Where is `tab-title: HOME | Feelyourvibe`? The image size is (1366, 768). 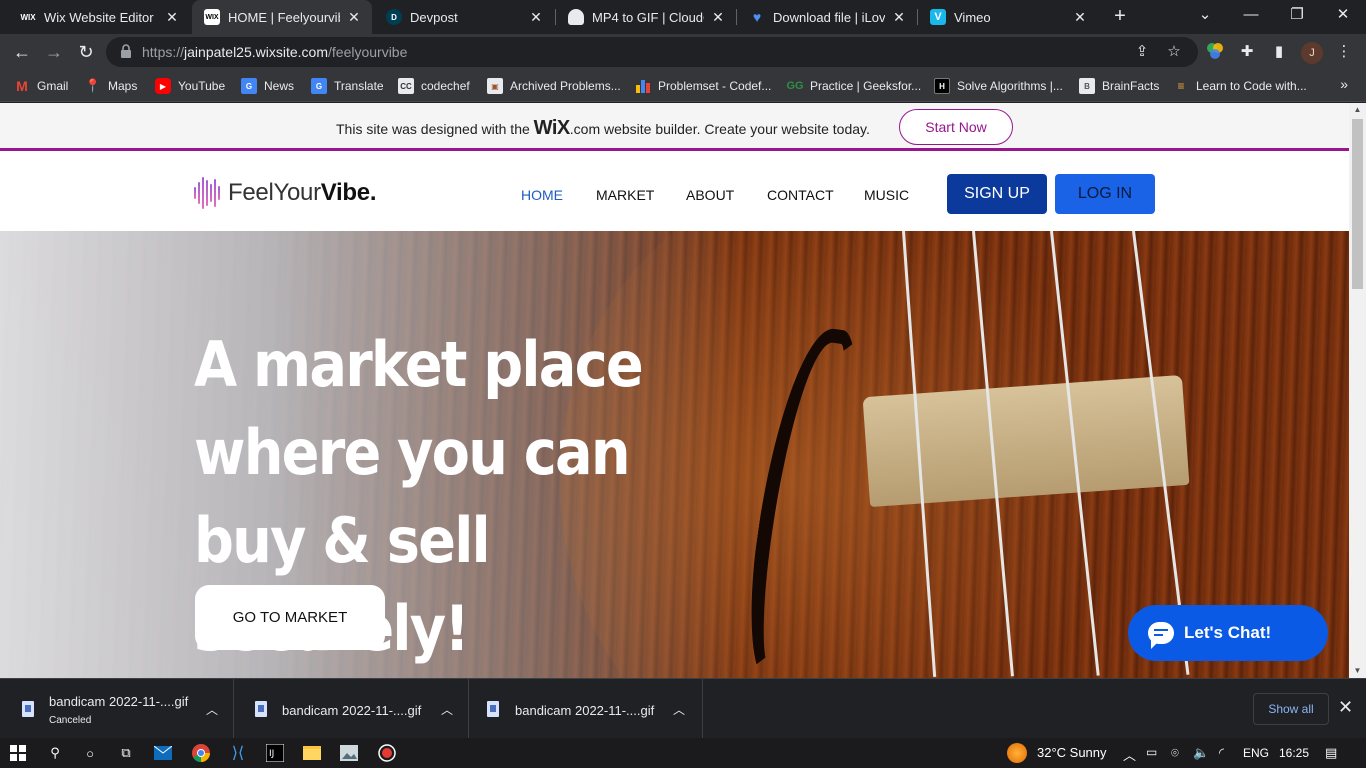 tab-title: HOME | Feelyourvibe is located at coordinates (284, 17).